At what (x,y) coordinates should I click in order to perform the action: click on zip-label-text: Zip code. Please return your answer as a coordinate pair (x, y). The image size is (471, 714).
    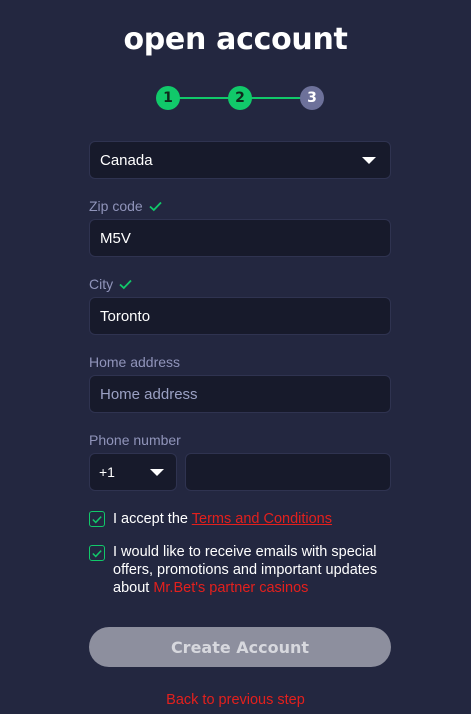
    Looking at the image, I should click on (116, 206).